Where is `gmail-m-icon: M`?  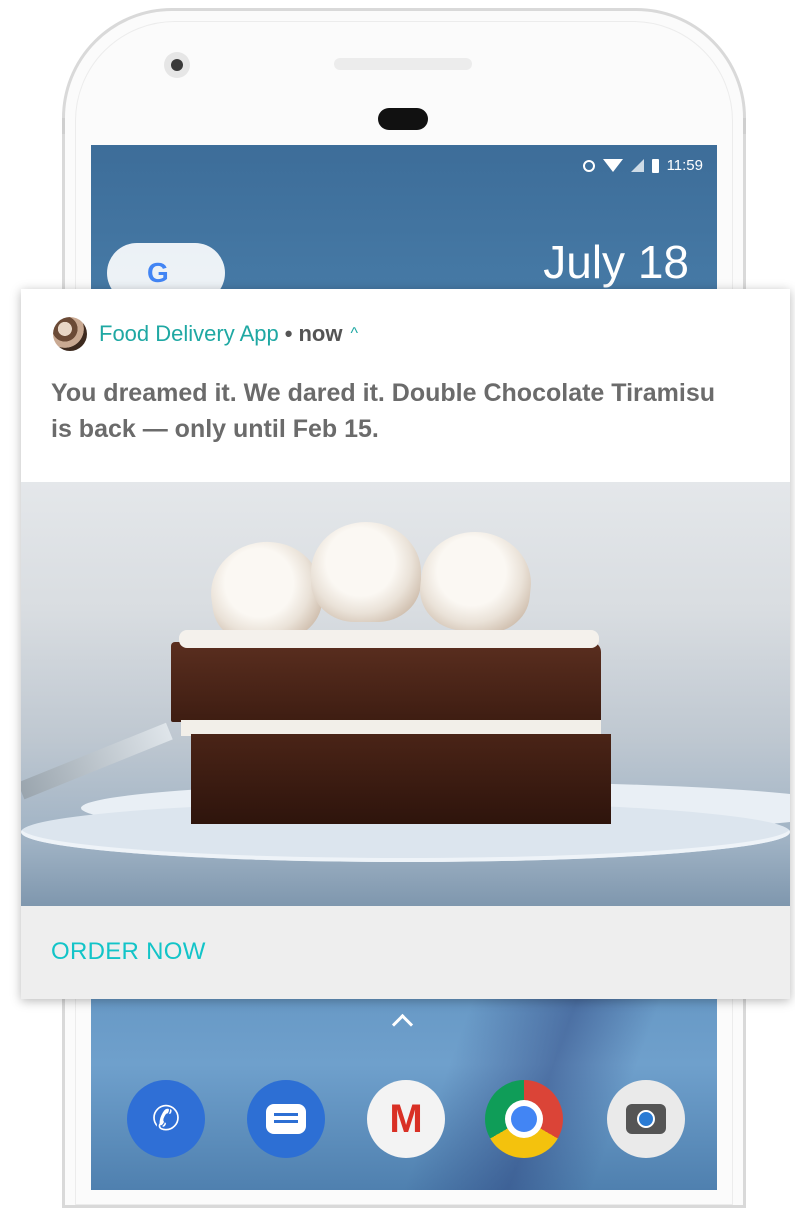 gmail-m-icon: M is located at coordinates (406, 1118).